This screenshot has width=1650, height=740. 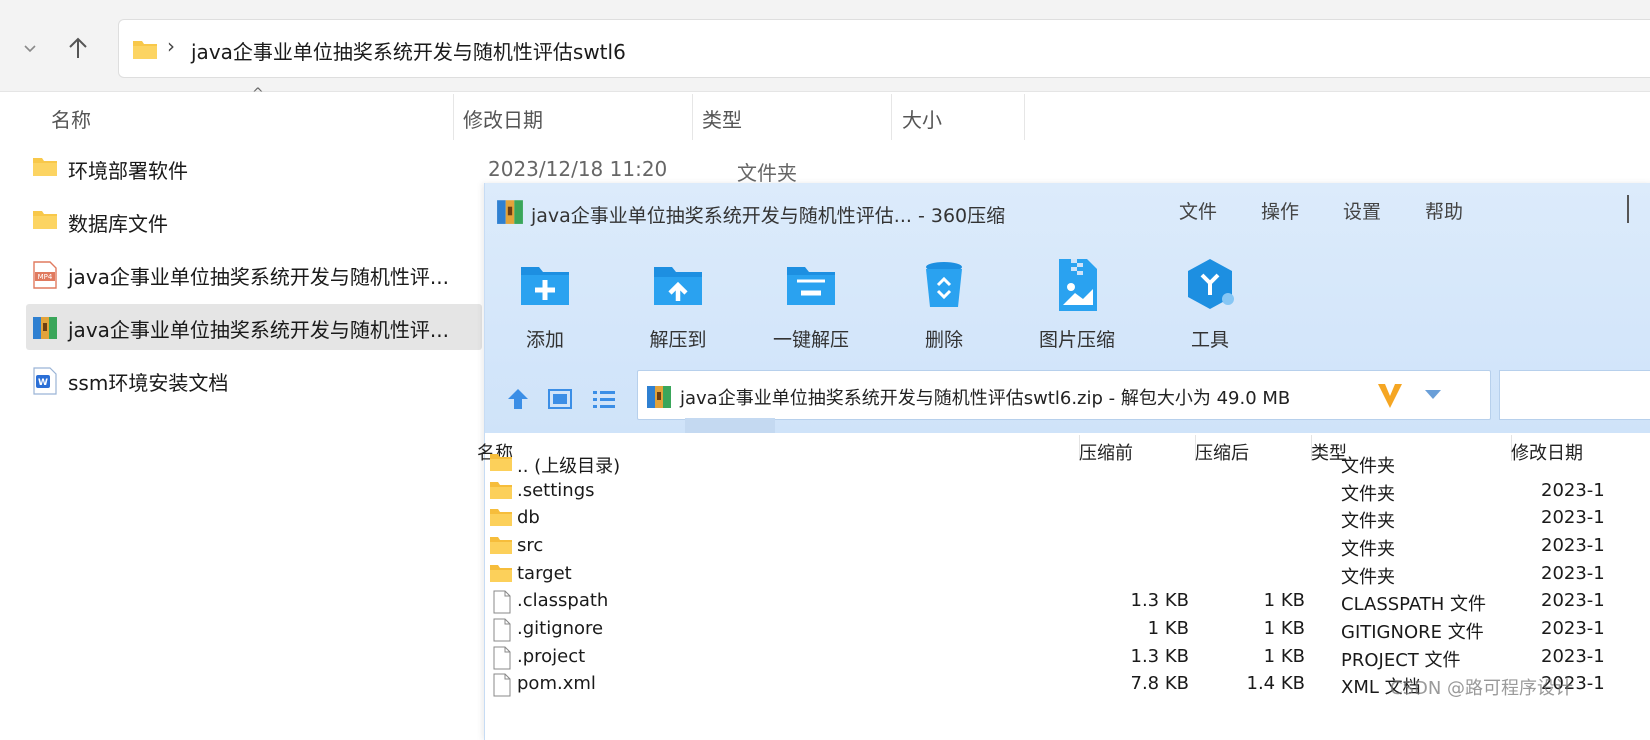 What do you see at coordinates (1390, 398) in the screenshot?
I see `v-vip-icon` at bounding box center [1390, 398].